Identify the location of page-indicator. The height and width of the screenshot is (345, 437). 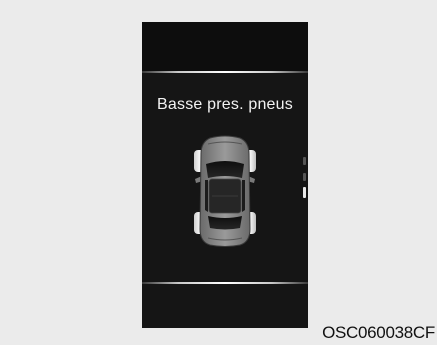
(304, 178).